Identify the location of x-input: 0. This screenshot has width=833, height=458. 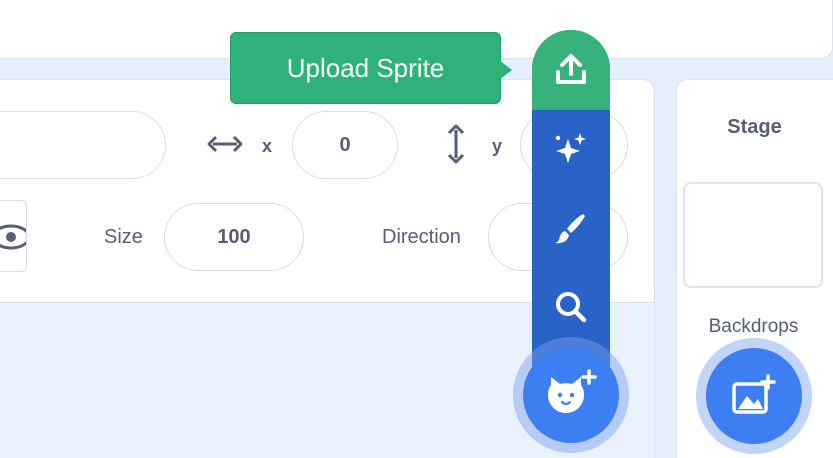
(345, 145).